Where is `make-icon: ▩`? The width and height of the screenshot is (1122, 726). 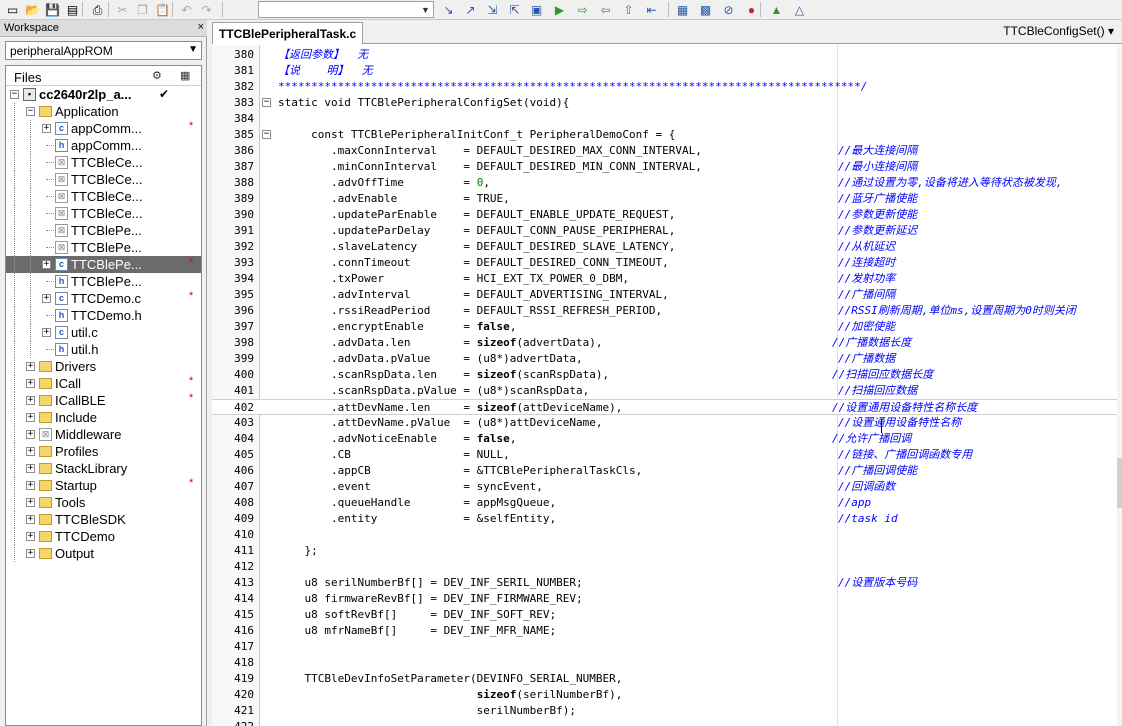 make-icon: ▩ is located at coordinates (705, 9).